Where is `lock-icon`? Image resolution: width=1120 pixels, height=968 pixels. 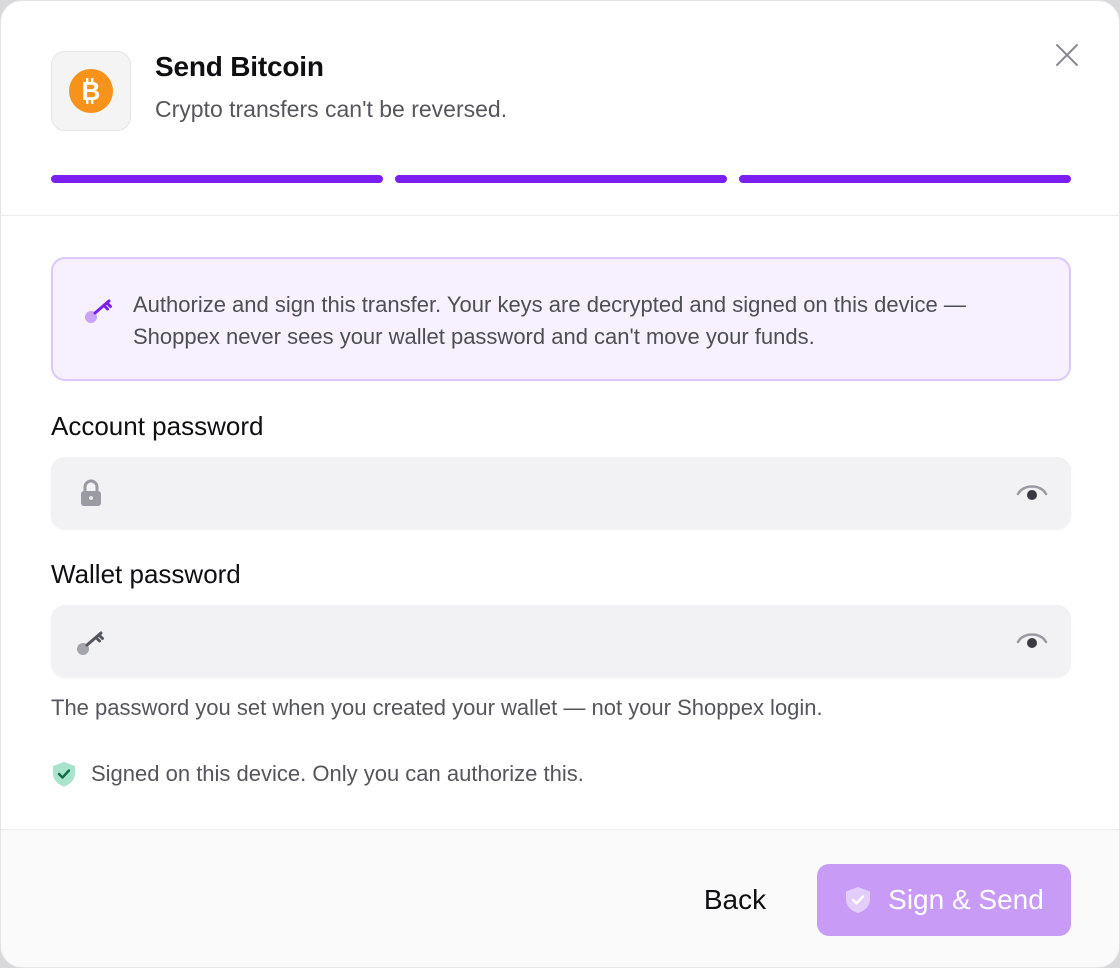
lock-icon is located at coordinates (91, 493).